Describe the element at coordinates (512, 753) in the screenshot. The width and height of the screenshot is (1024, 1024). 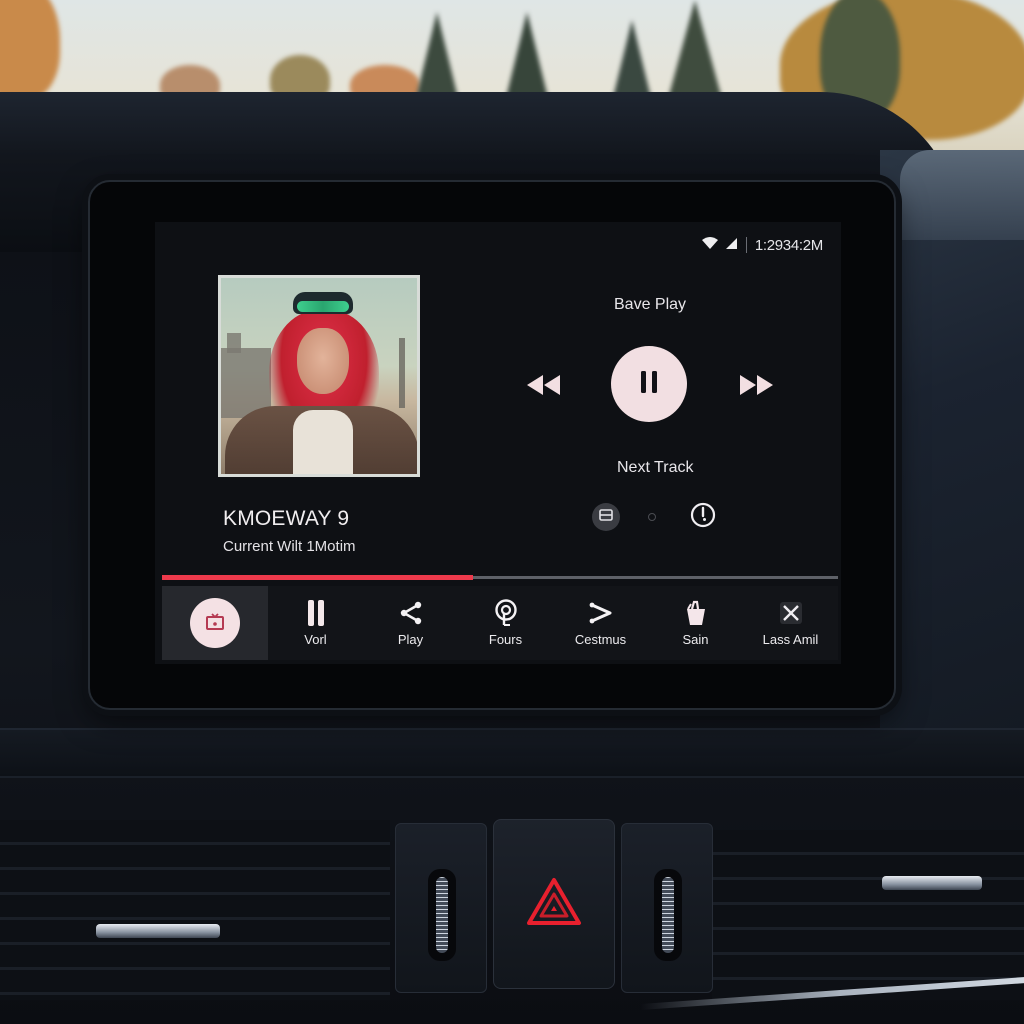
I see `dashboard-trim` at that location.